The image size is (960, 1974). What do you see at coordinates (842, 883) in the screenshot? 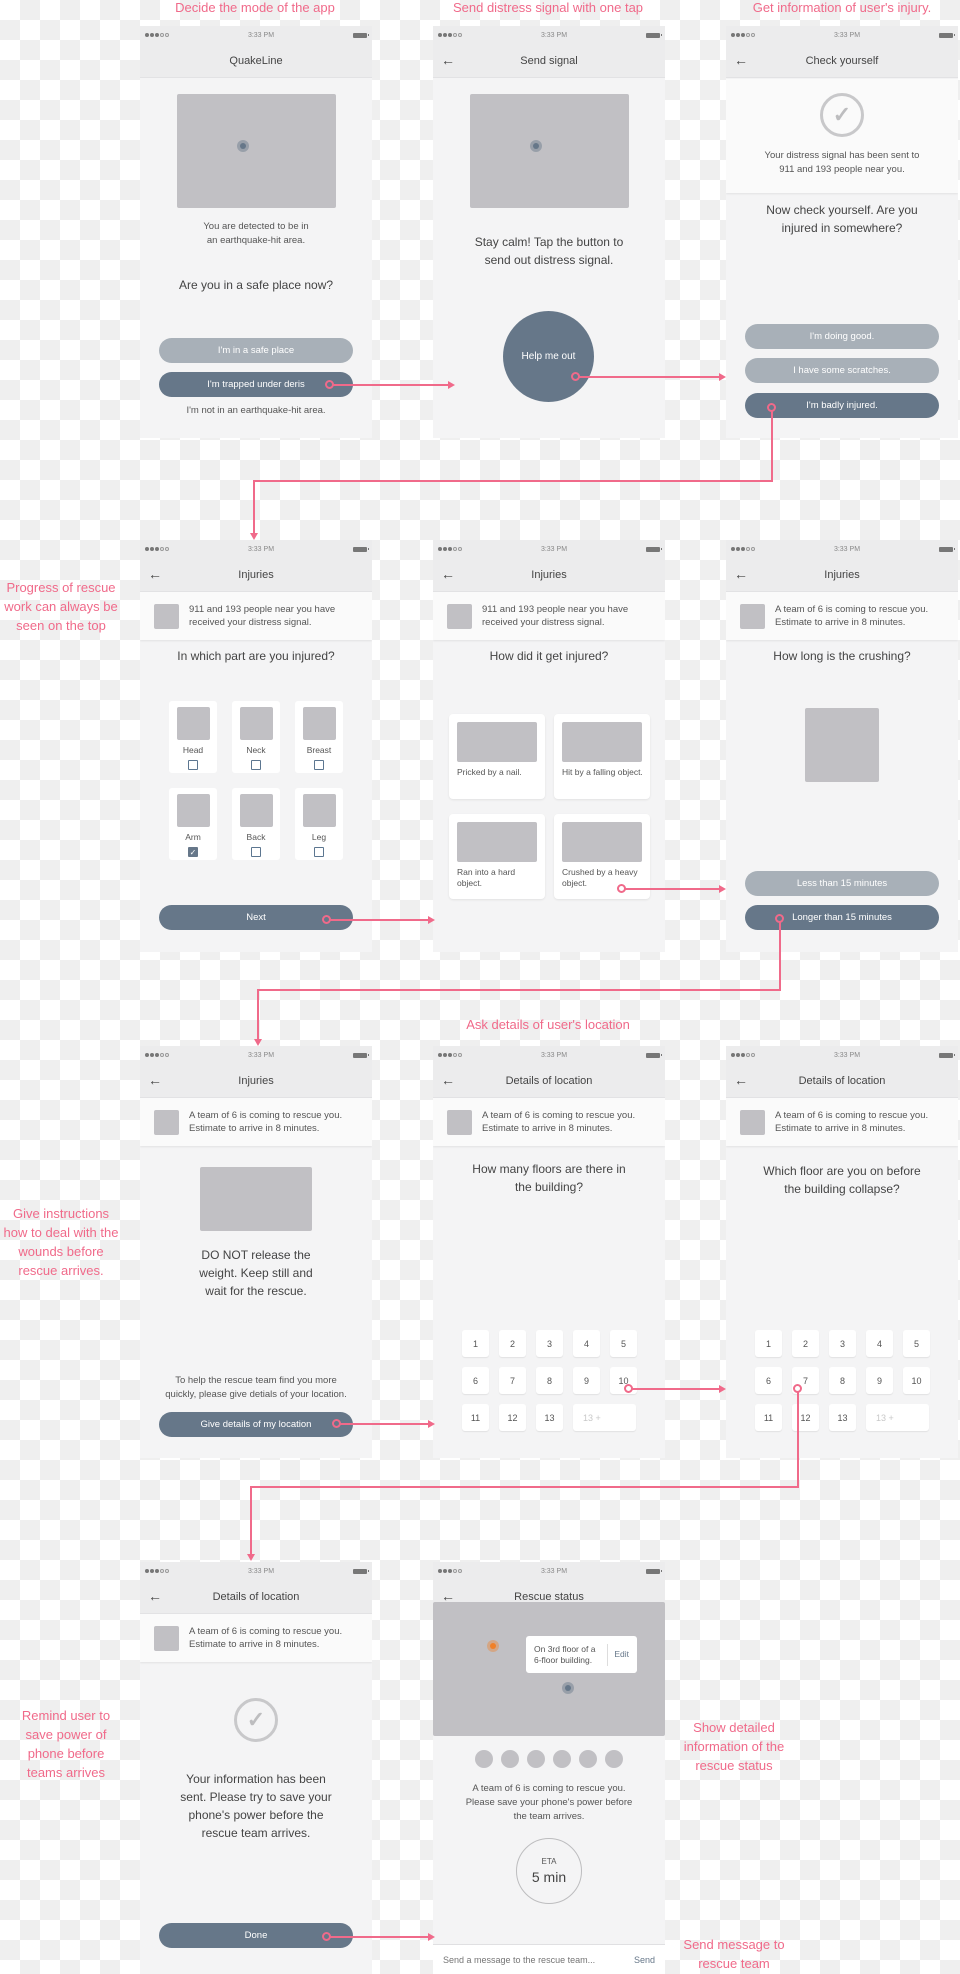
I see `less-than-15-button: Less than 15 minutes` at bounding box center [842, 883].